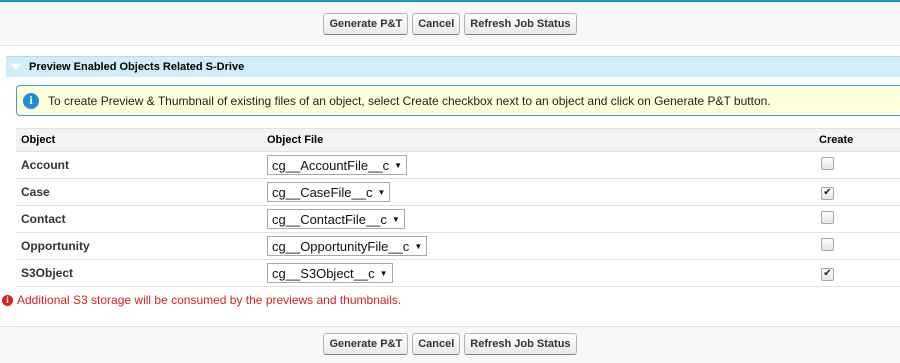  I want to click on table-row: Case cg__CaseFile__c ▼ ✔, so click(458, 192).